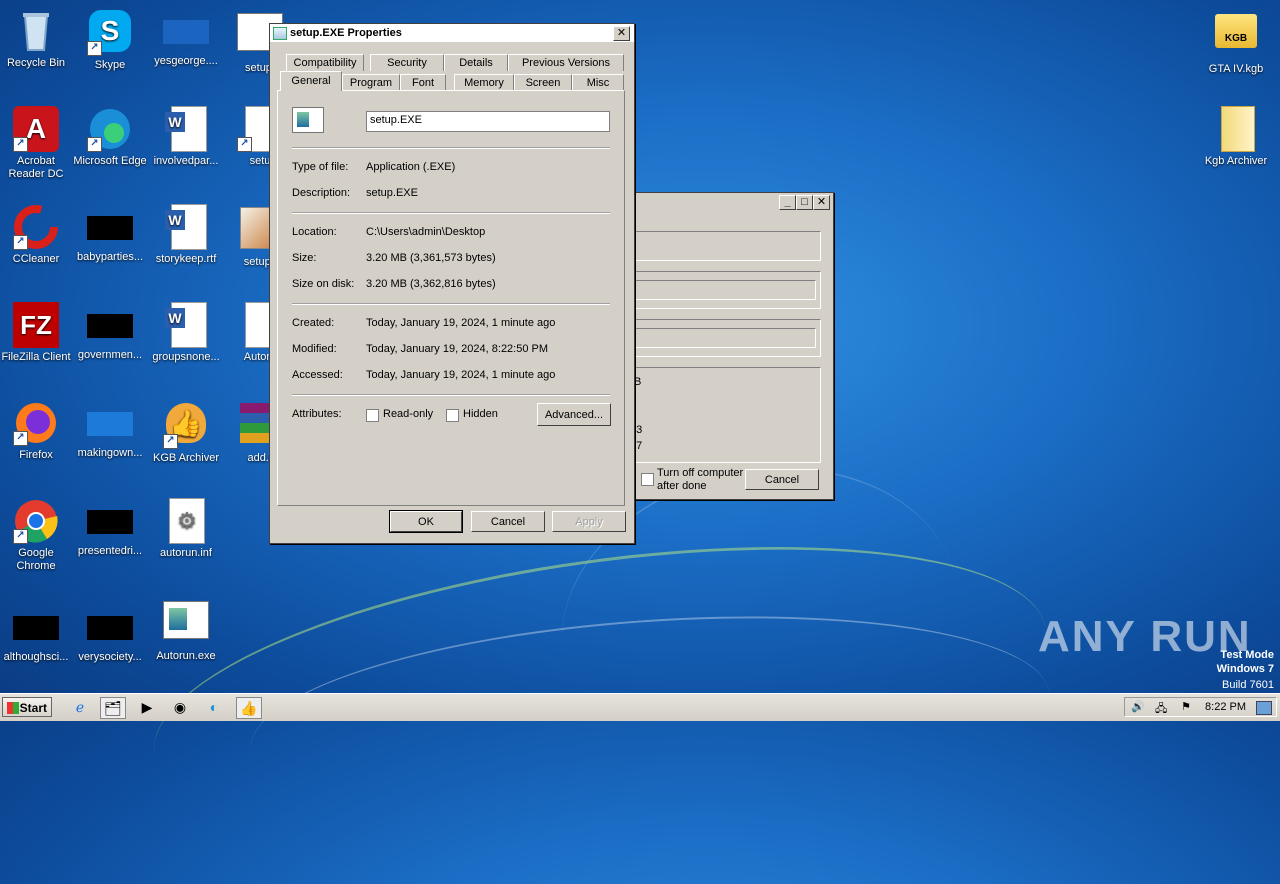 The height and width of the screenshot is (884, 1280). What do you see at coordinates (1264, 708) in the screenshot?
I see `show-desktop-icon` at bounding box center [1264, 708].